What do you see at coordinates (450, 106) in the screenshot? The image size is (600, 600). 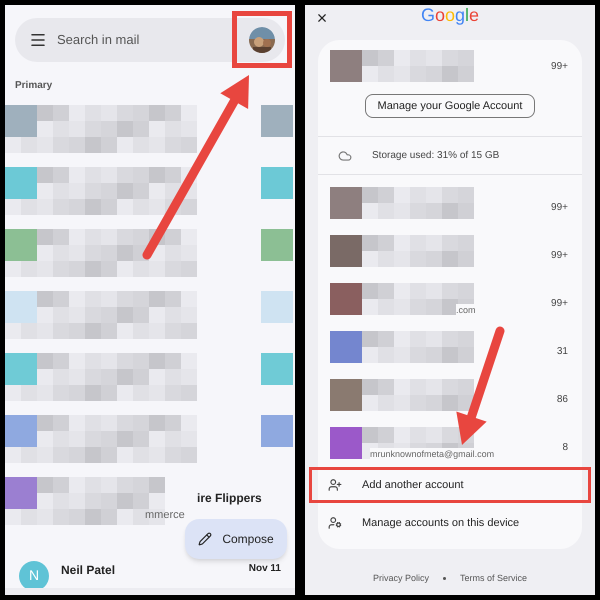 I see `manage-account-button: Manage your Google Account` at bounding box center [450, 106].